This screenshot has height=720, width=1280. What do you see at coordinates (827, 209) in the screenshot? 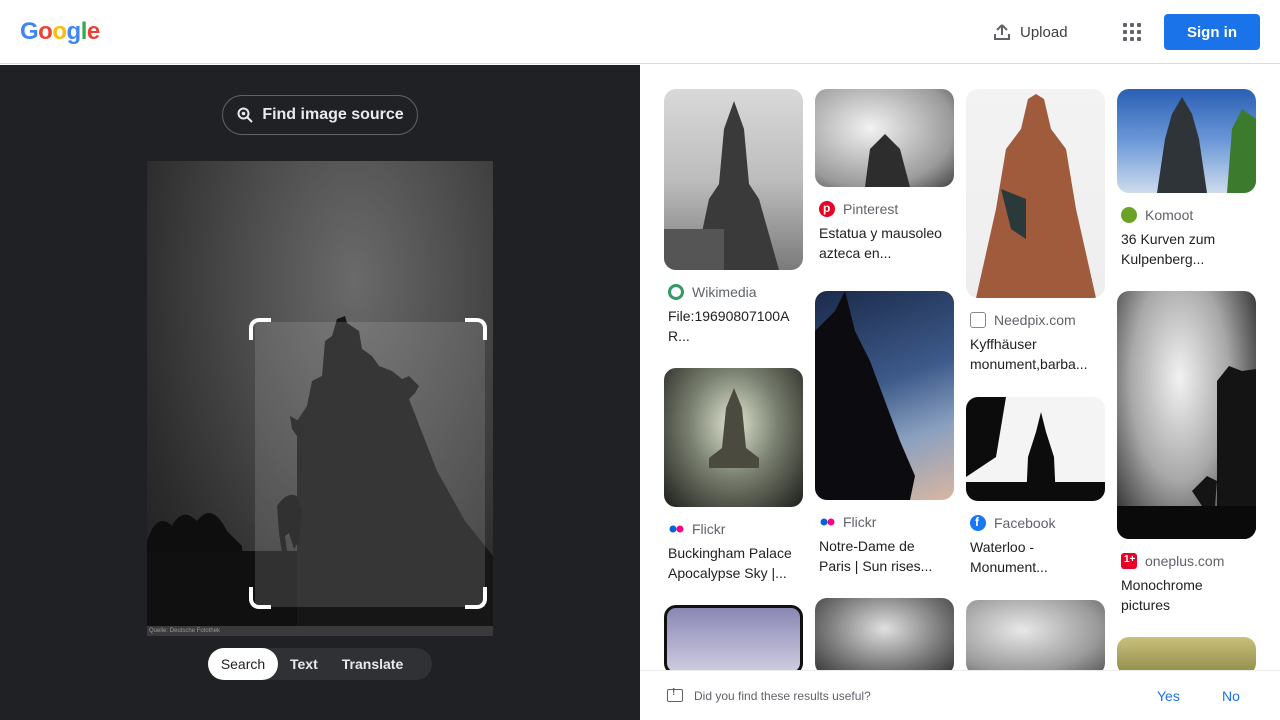
I see `pinterest-icon: p` at bounding box center [827, 209].